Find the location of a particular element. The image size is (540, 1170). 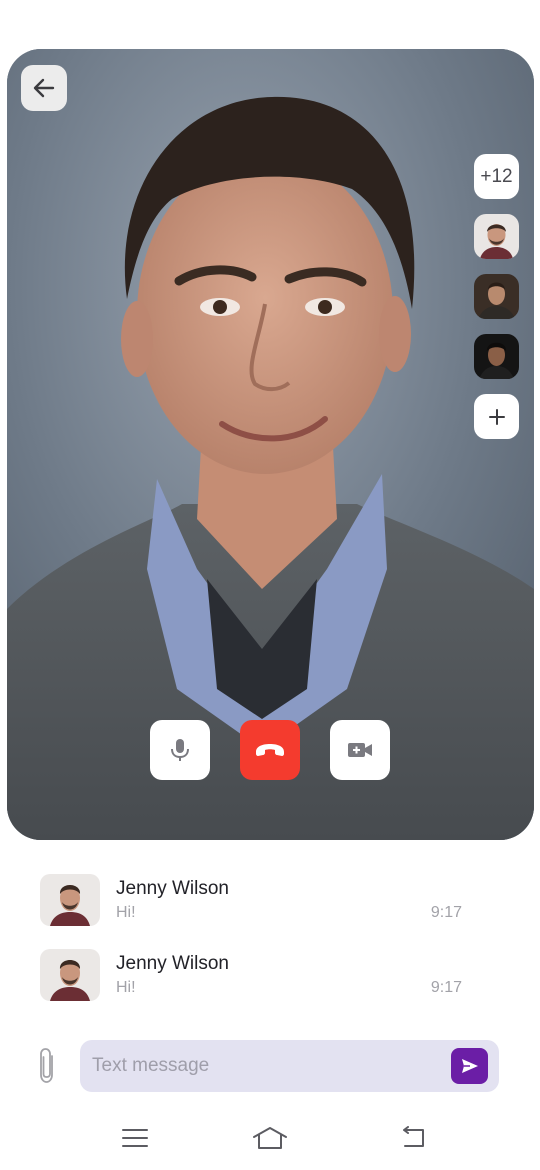

back-icon is located at coordinates (413, 1136).